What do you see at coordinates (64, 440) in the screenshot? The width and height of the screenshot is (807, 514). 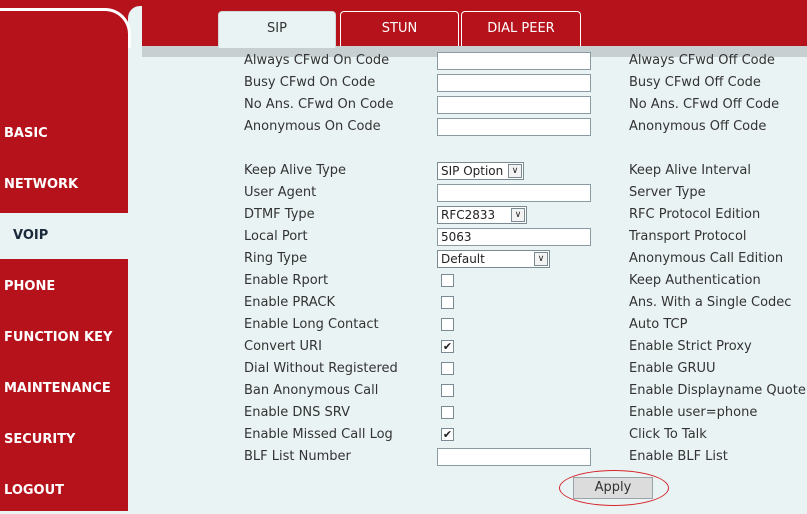 I see `nav-item-security: SECURITY` at bounding box center [64, 440].